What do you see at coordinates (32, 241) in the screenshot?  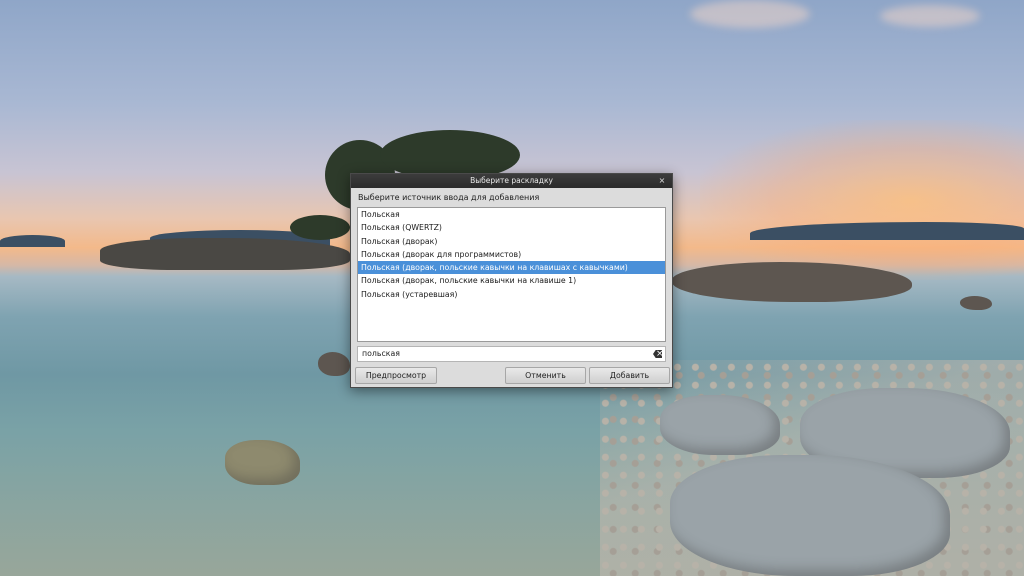 I see `island` at bounding box center [32, 241].